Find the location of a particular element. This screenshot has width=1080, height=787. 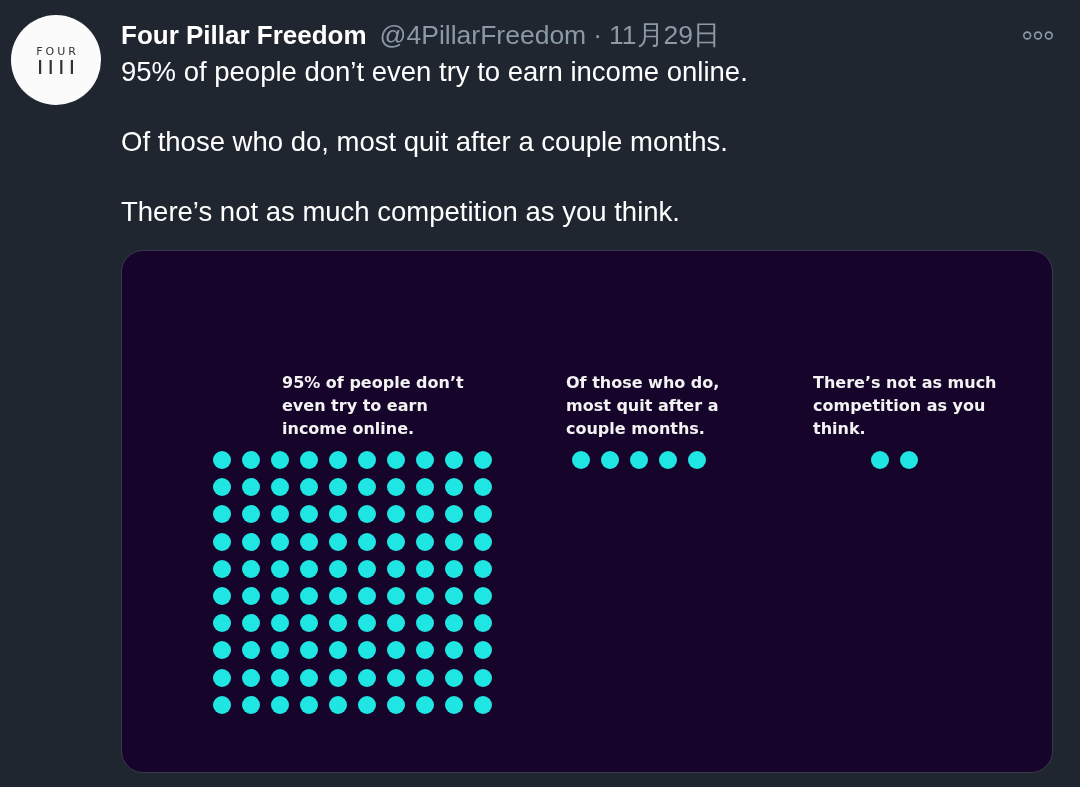

logo-text: FOUR is located at coordinates (57, 51).